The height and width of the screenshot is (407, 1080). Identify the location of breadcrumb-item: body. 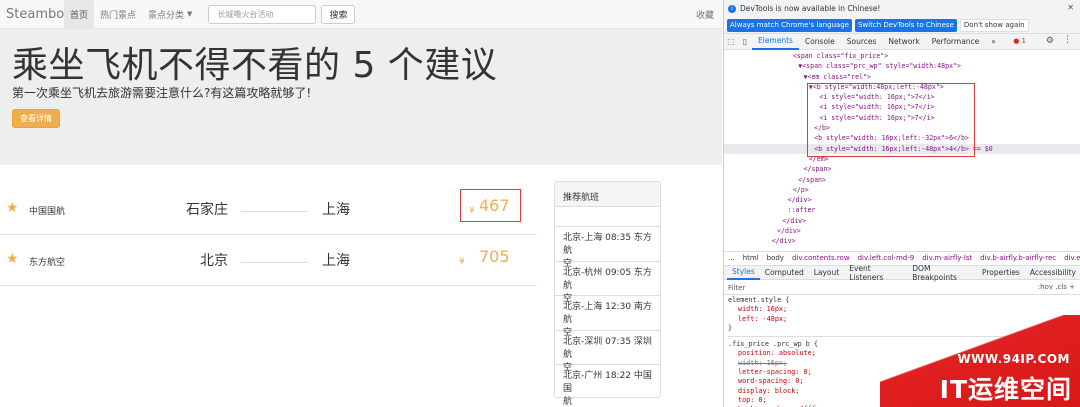
(775, 258).